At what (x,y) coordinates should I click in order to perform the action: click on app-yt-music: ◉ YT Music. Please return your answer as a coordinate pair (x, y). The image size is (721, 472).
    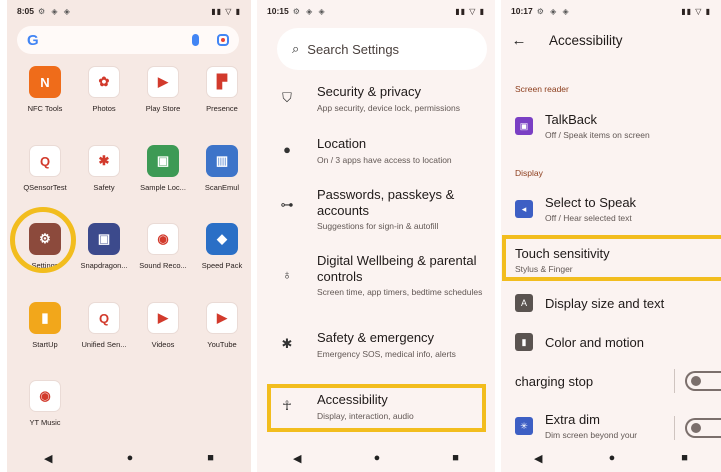
    Looking at the image, I should click on (45, 403).